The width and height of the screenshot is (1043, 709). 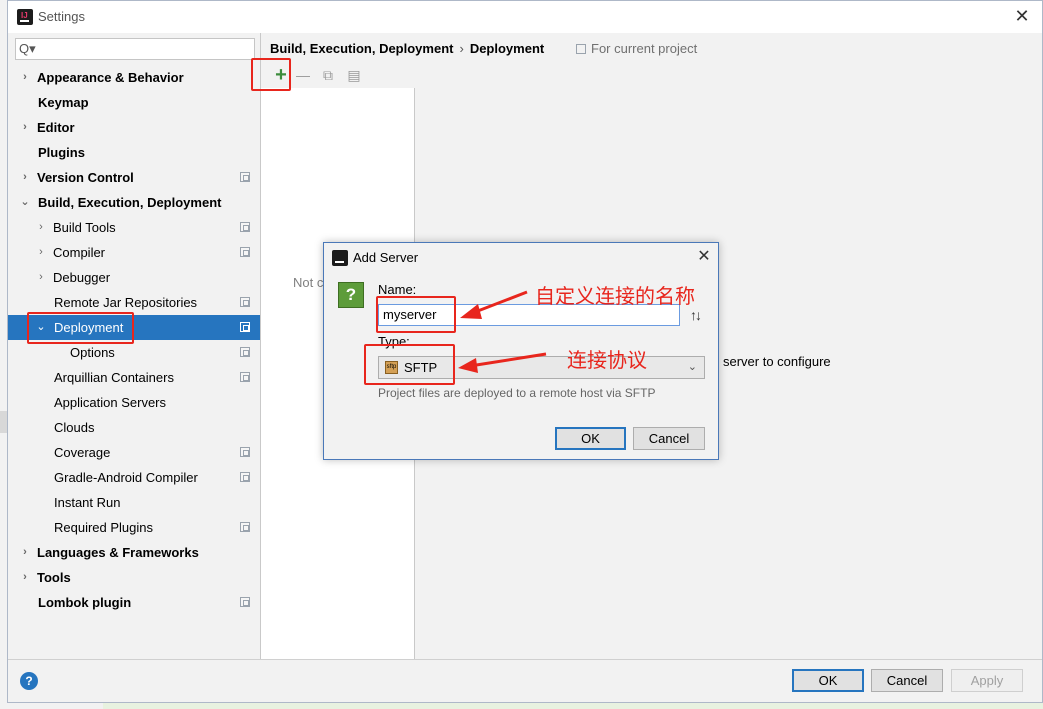 I want to click on annotation-type-note: 连接协议, so click(x=607, y=360).